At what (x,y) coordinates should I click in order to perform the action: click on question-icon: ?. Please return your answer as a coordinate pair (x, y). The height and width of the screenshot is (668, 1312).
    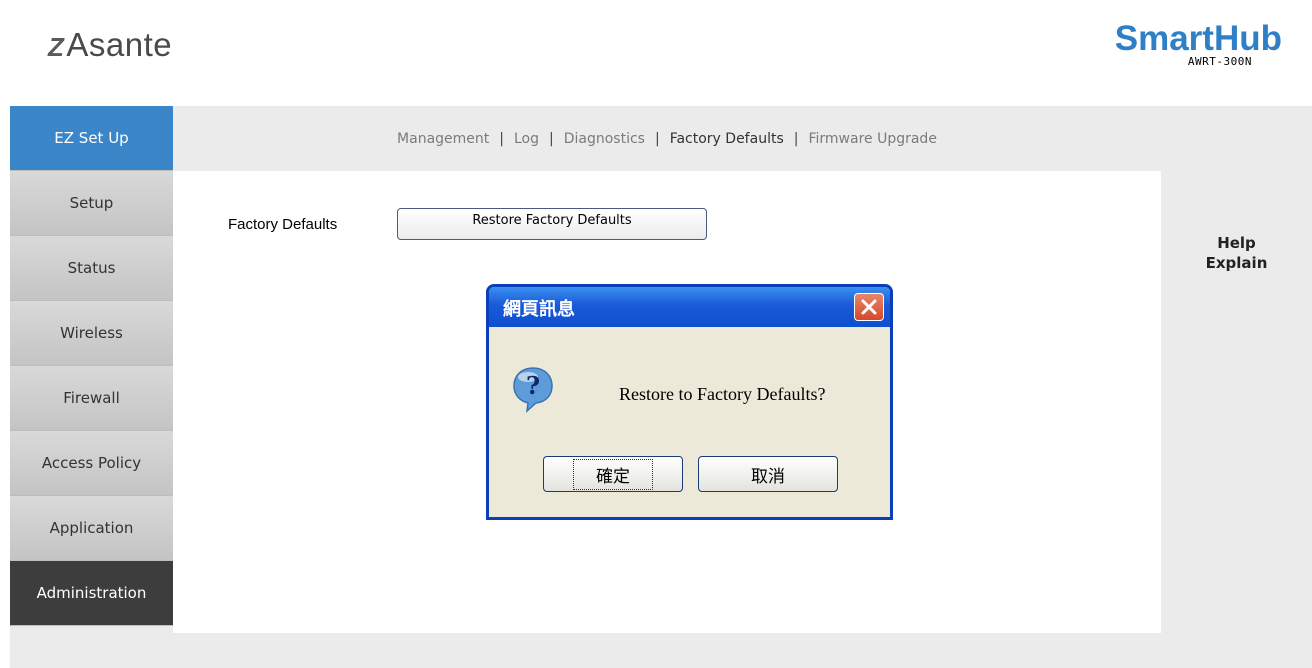
    Looking at the image, I should click on (533, 390).